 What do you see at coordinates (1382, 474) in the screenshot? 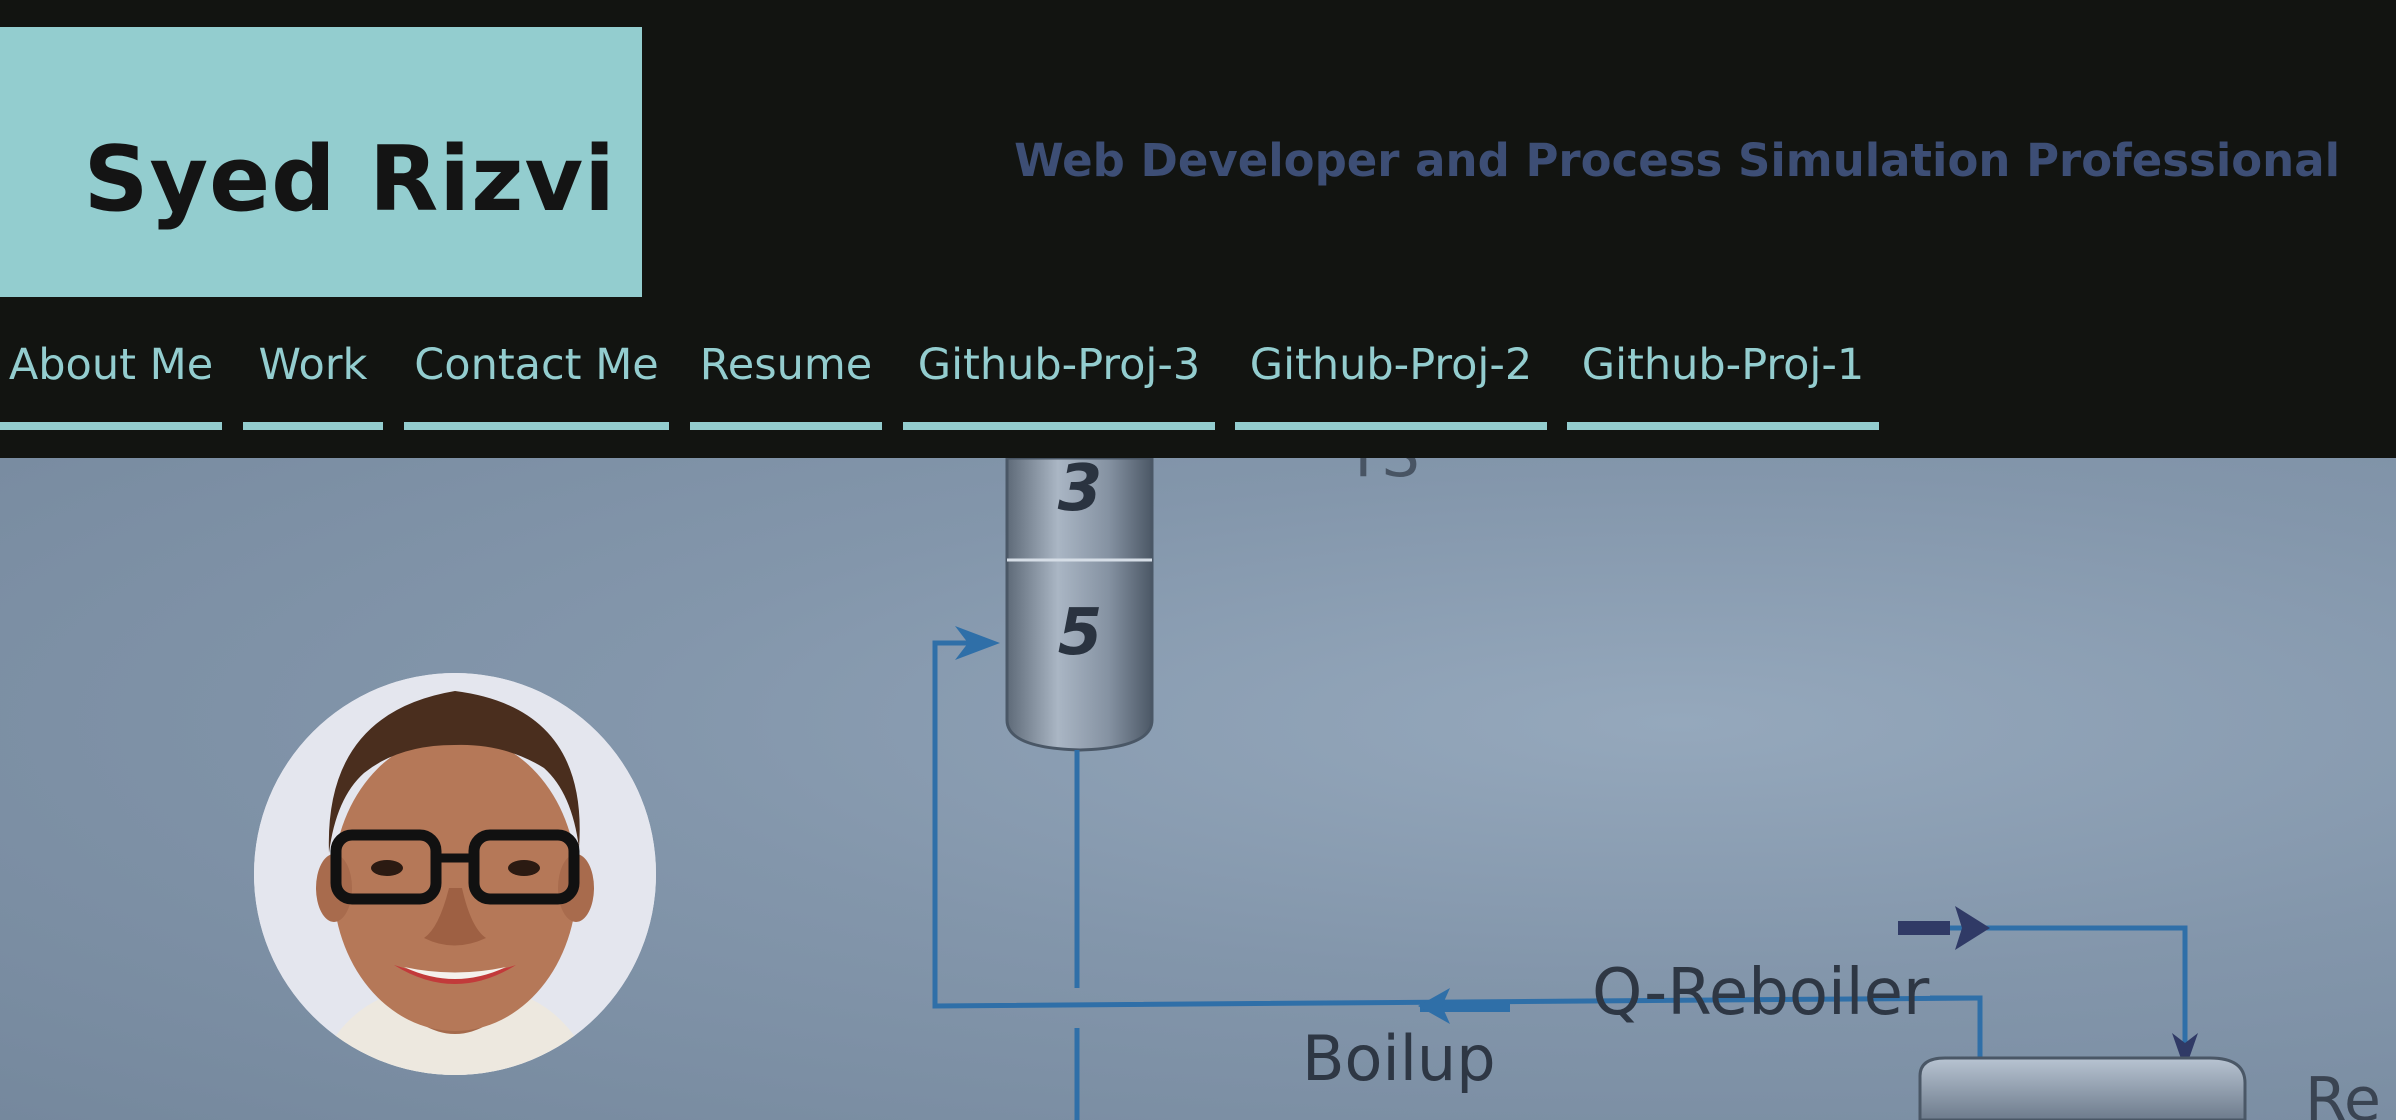
I see `cropped-label-fragment: TS` at bounding box center [1382, 474].